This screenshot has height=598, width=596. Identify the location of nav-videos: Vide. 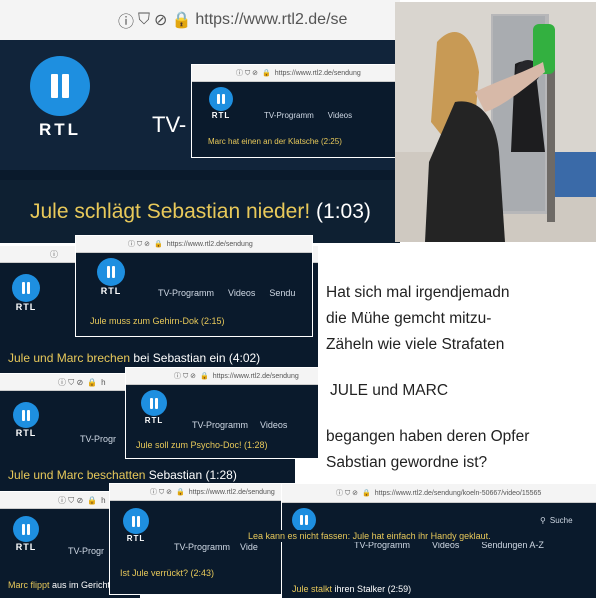
(249, 547).